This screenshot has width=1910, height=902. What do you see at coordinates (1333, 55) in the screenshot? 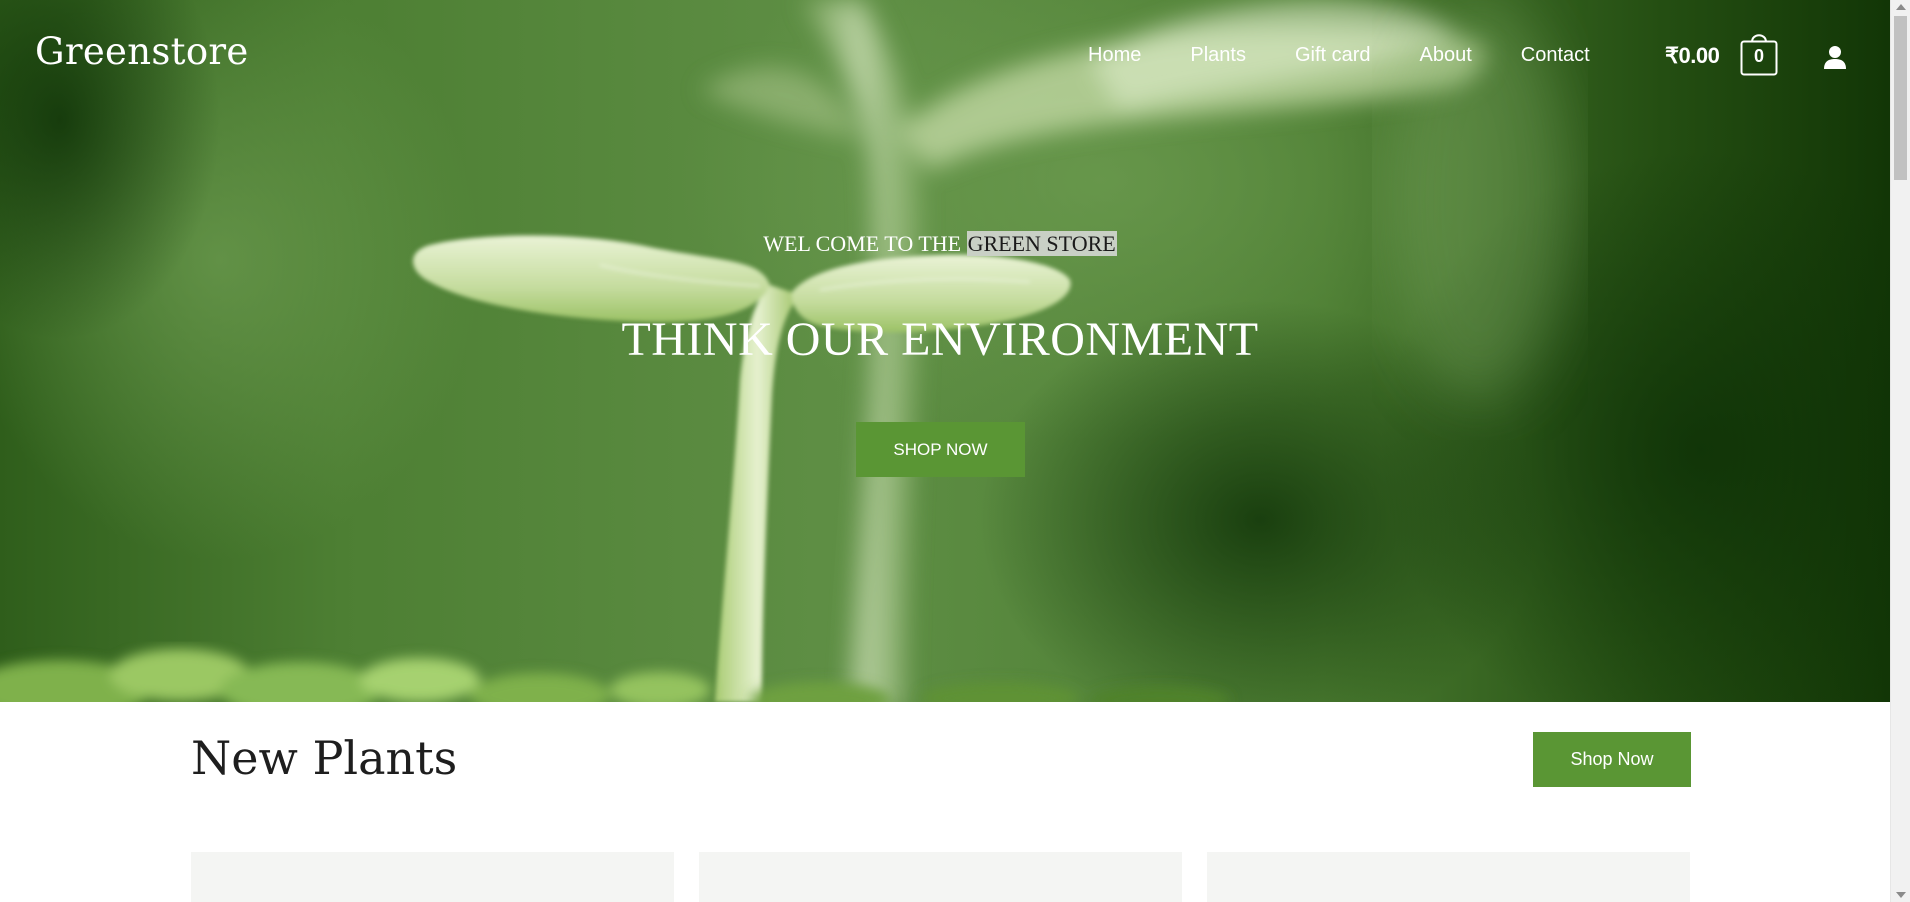
I see `nav-gift-card: Gift card` at bounding box center [1333, 55].